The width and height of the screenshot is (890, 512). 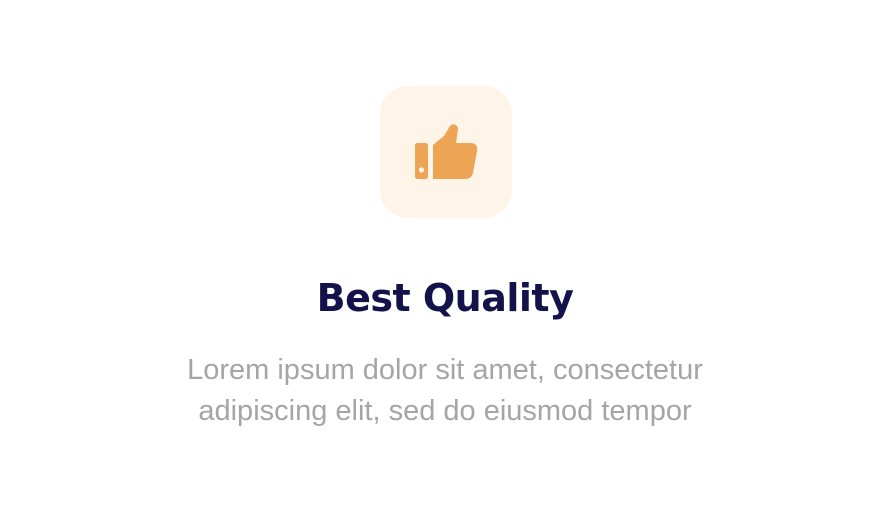 What do you see at coordinates (445, 298) in the screenshot?
I see `feature-title: Best Quality` at bounding box center [445, 298].